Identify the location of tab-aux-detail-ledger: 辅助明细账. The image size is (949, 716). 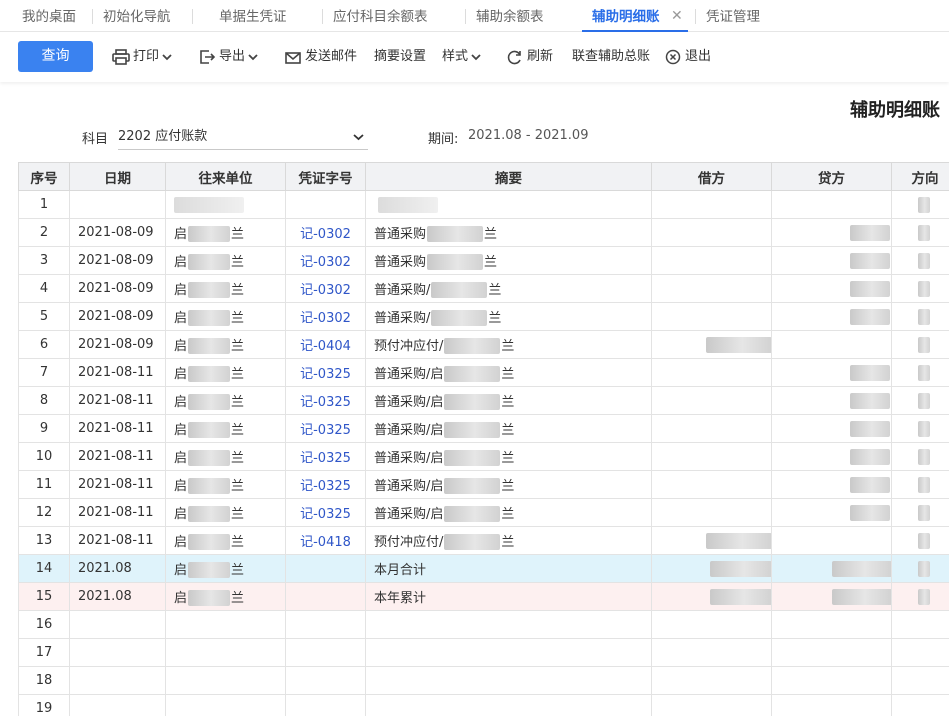
(634, 16).